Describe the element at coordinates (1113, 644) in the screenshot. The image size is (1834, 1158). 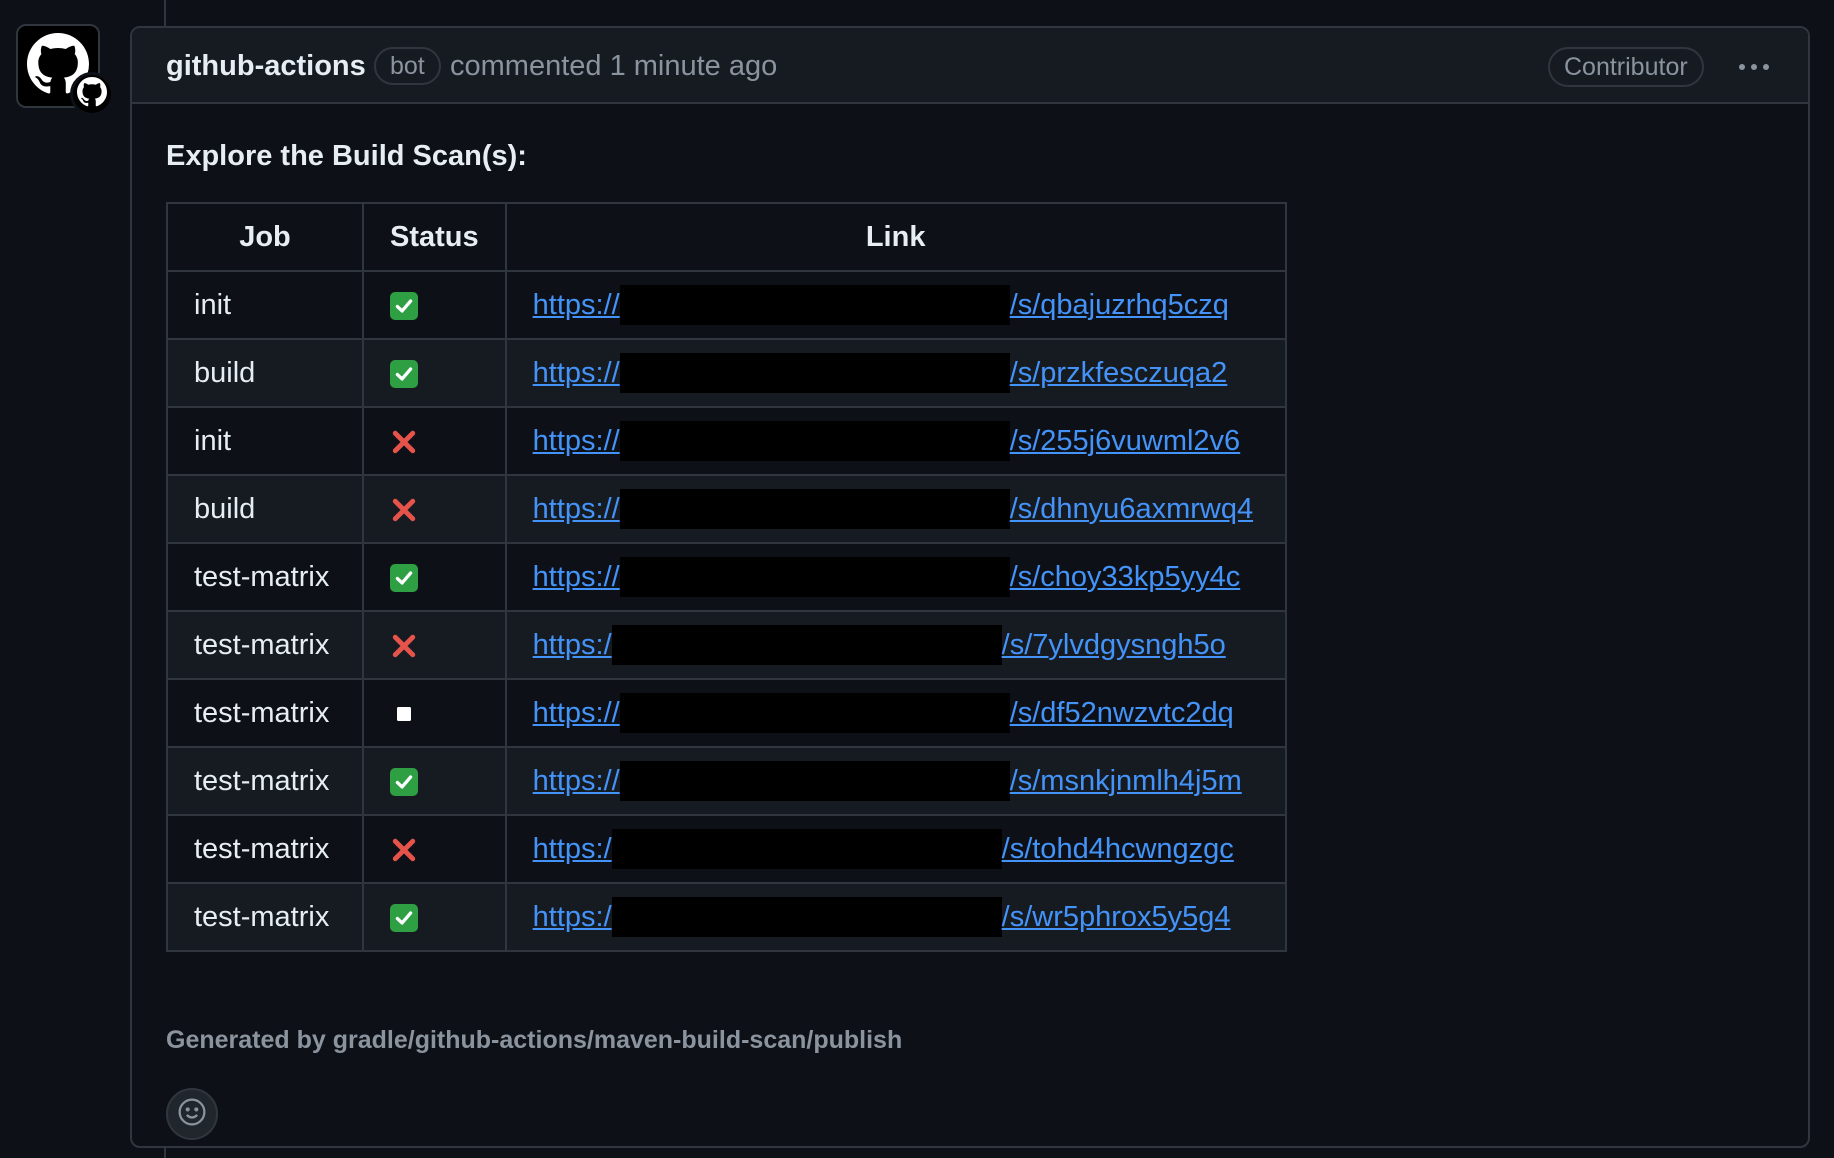
I see `link-suffix: /s/7ylvdgysngh5o` at that location.